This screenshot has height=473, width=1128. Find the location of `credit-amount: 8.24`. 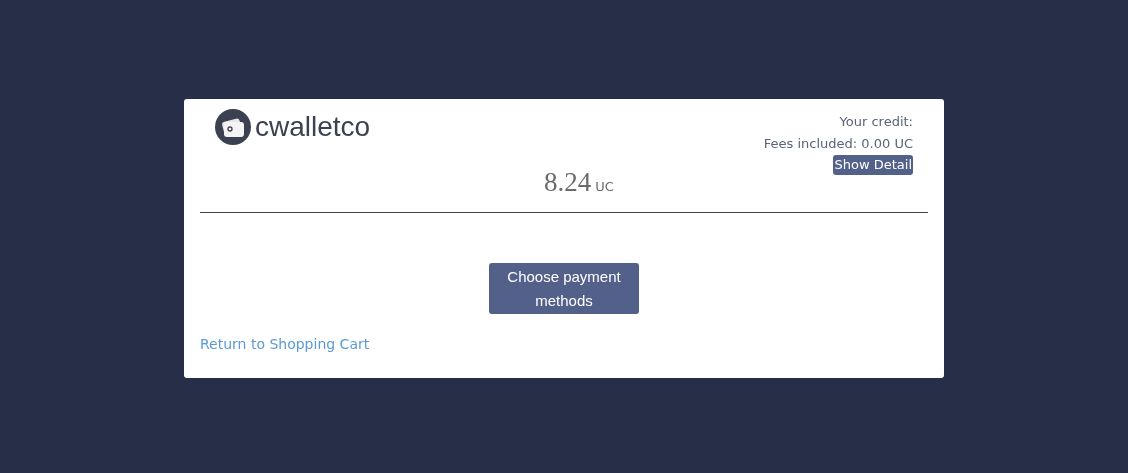

credit-amount: 8.24 is located at coordinates (568, 182).